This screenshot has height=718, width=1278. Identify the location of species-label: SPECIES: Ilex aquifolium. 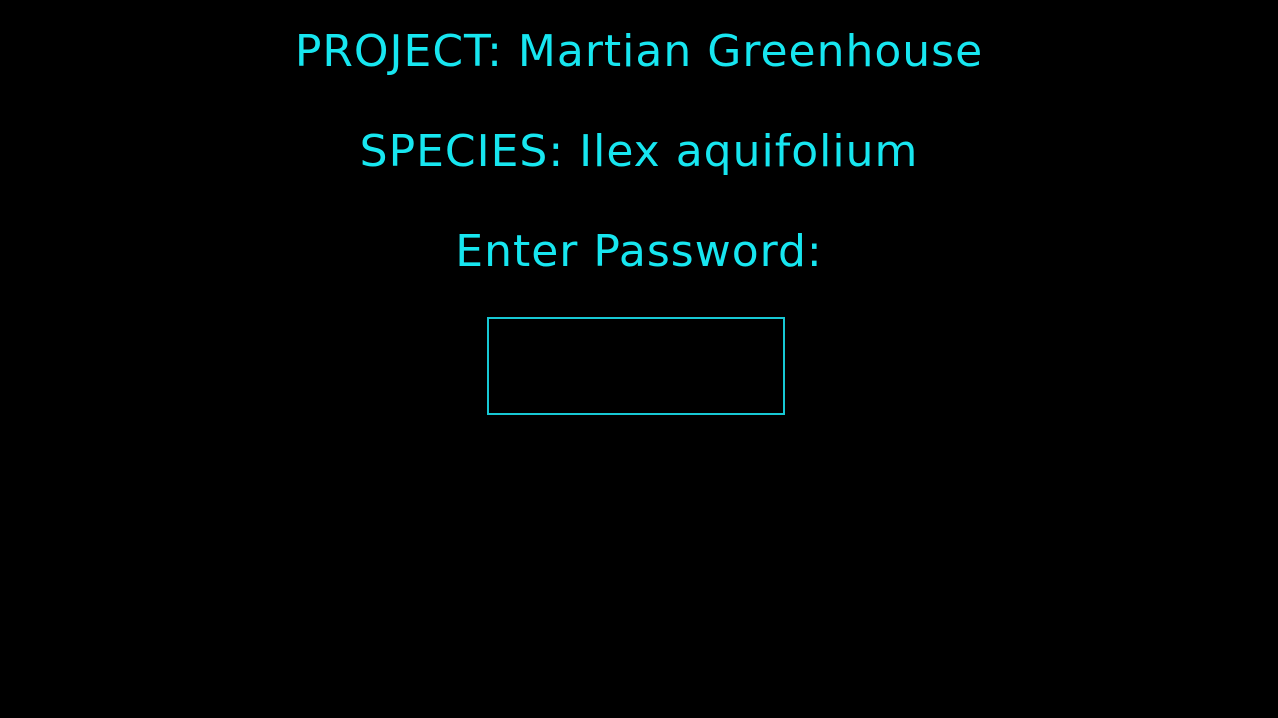
(639, 151).